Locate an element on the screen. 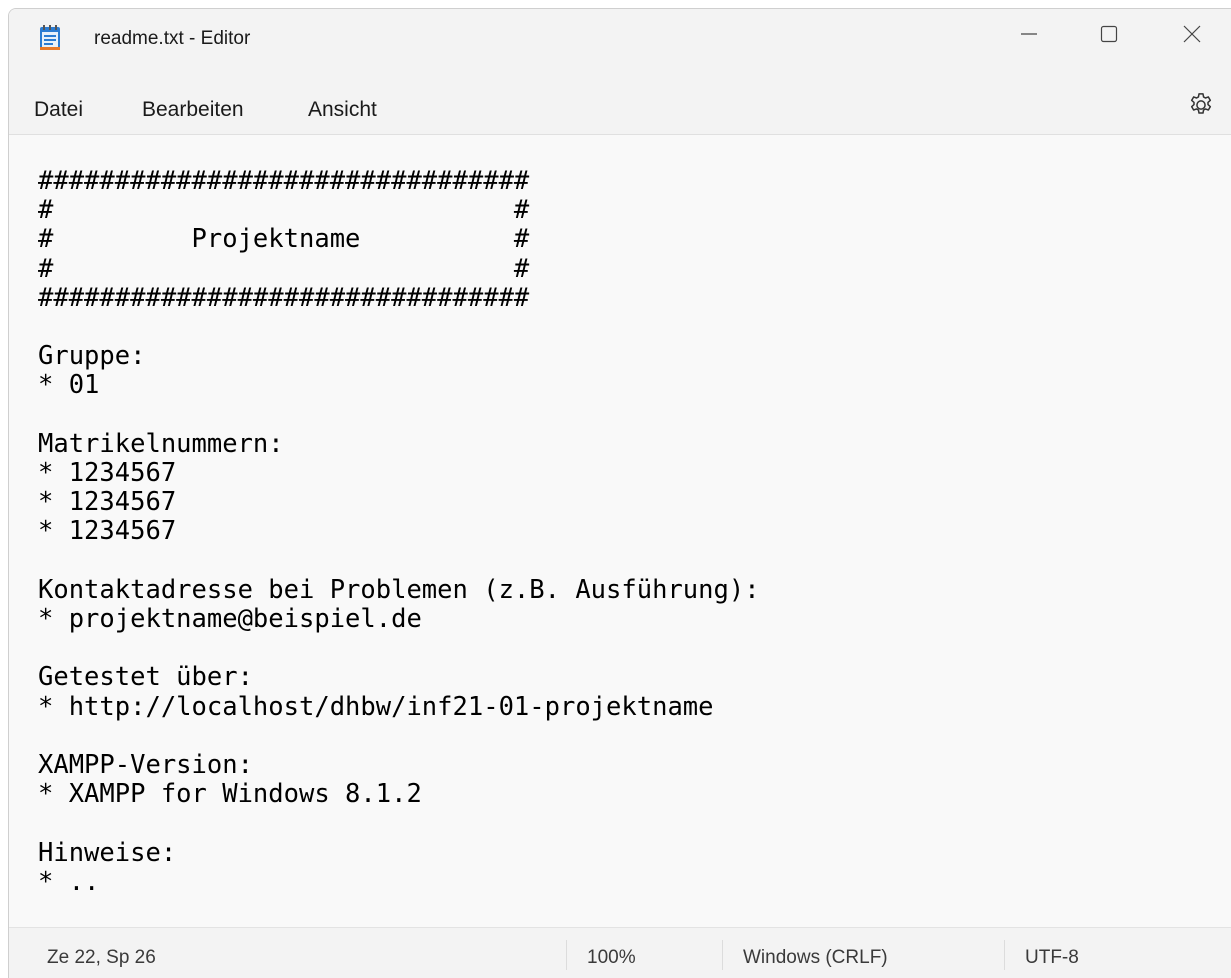 The height and width of the screenshot is (978, 1231). close-icon is located at coordinates (1192, 34).